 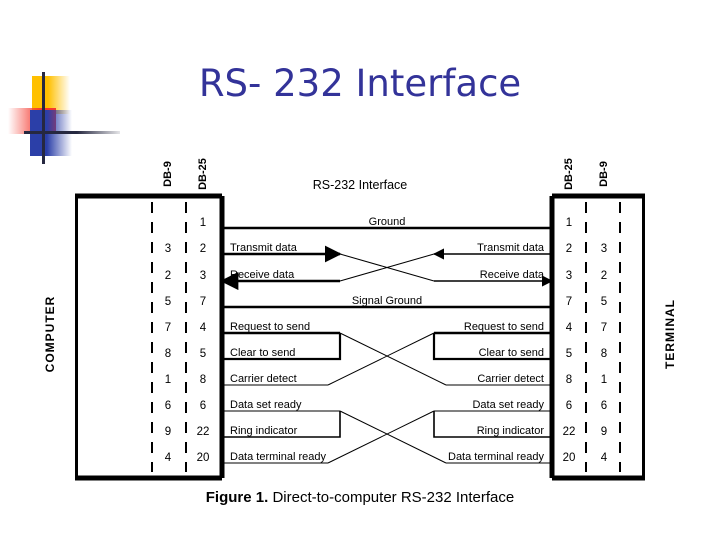 What do you see at coordinates (569, 328) in the screenshot?
I see `pin-right-db25-4: 4` at bounding box center [569, 328].